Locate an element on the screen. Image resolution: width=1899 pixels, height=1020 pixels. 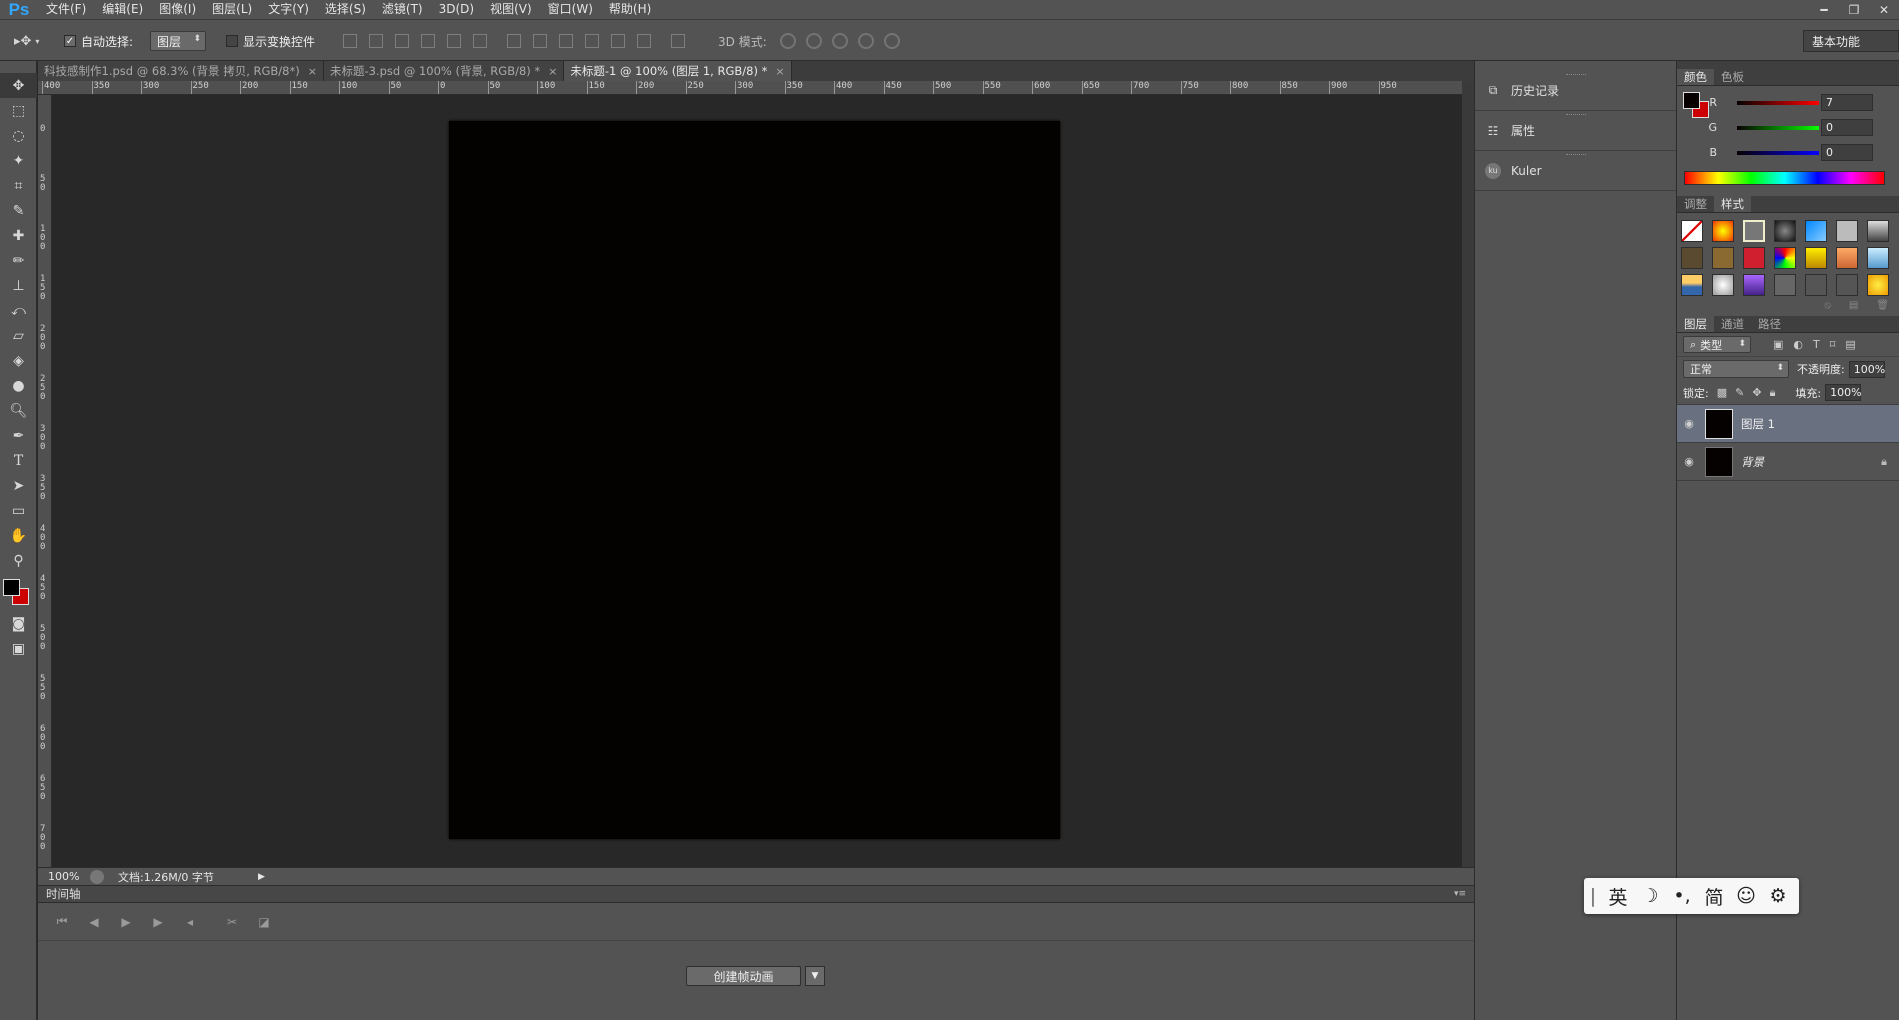
menu-select: 选择(S) is located at coordinates (345, 9).